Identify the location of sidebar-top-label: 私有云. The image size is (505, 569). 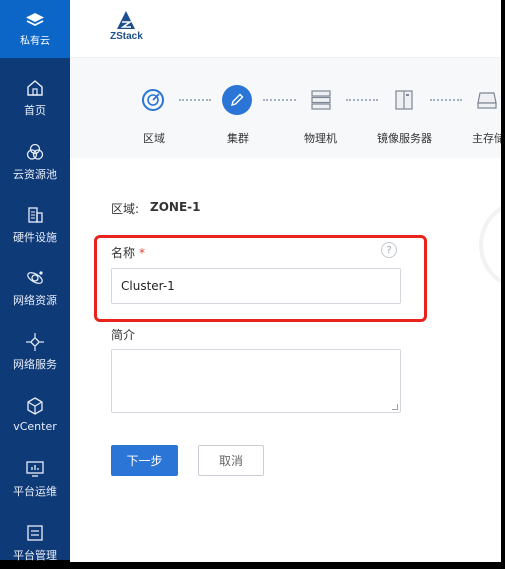
(35, 41).